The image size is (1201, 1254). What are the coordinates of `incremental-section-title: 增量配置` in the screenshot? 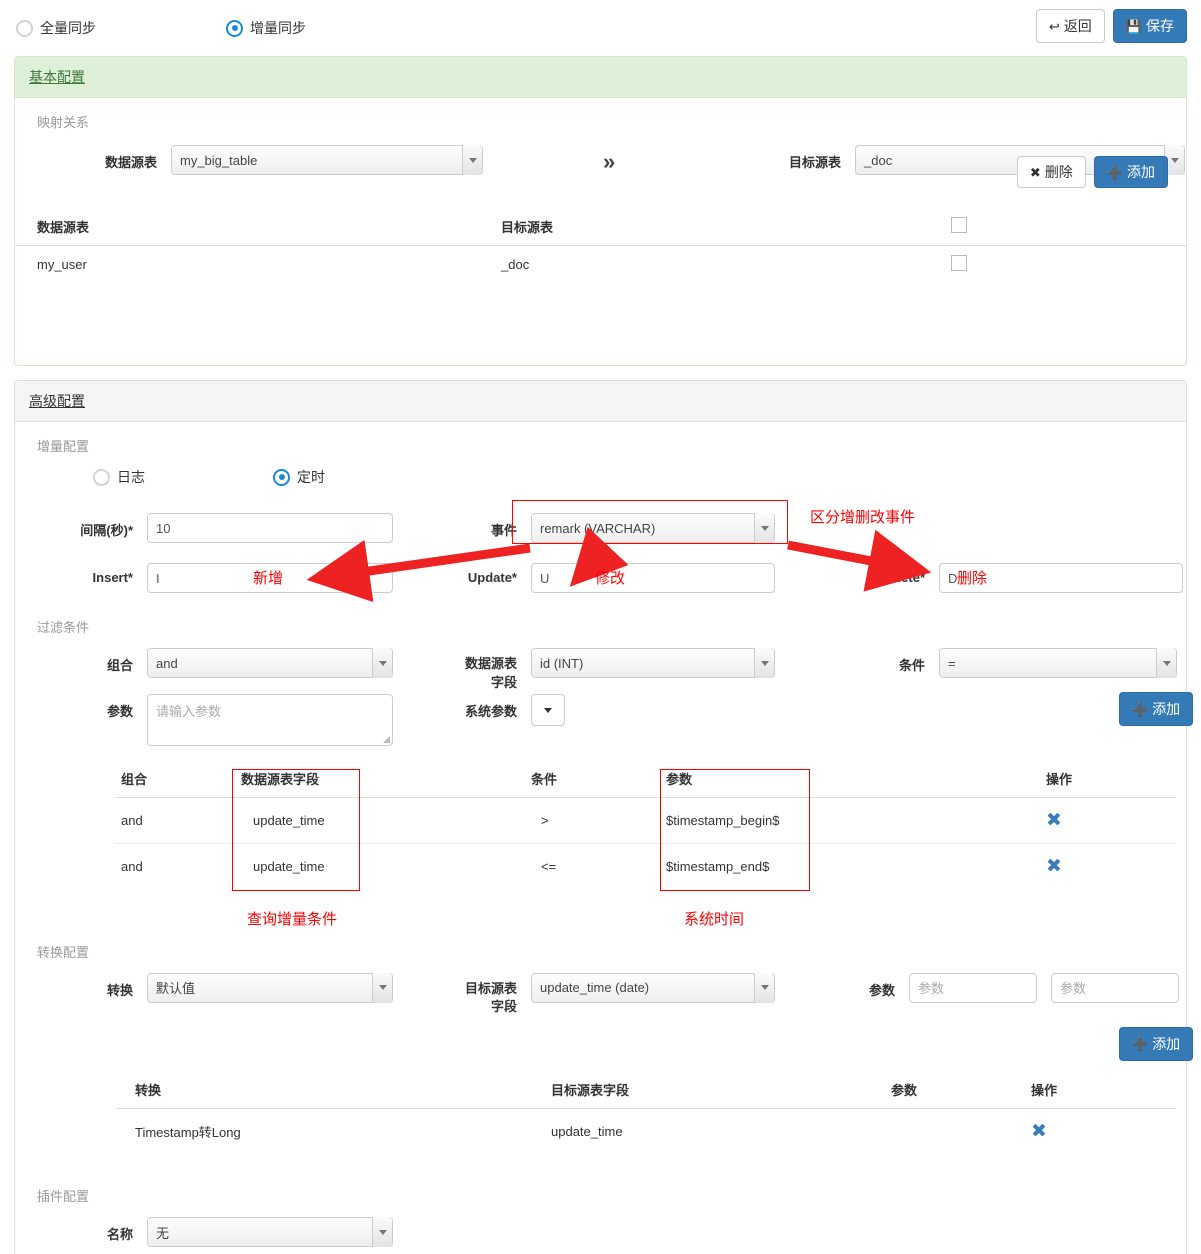 It's located at (63, 446).